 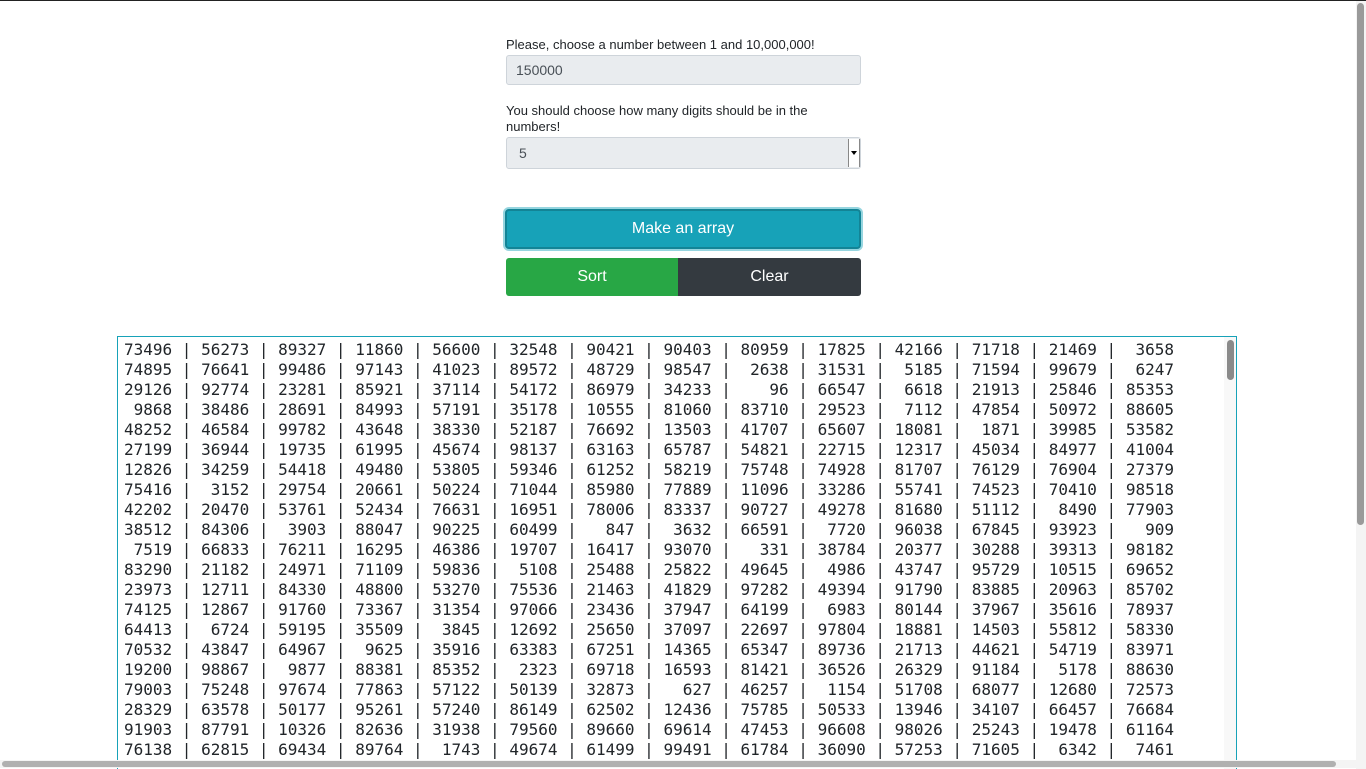 What do you see at coordinates (1360, 264) in the screenshot?
I see `page-vertical-scrollbar-thumb` at bounding box center [1360, 264].